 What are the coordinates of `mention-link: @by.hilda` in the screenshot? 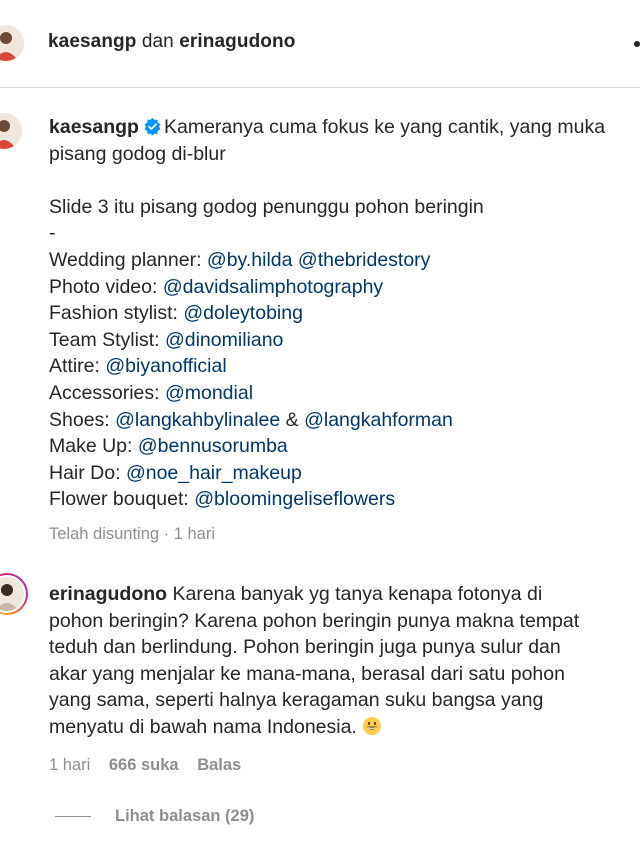 It's located at (250, 260).